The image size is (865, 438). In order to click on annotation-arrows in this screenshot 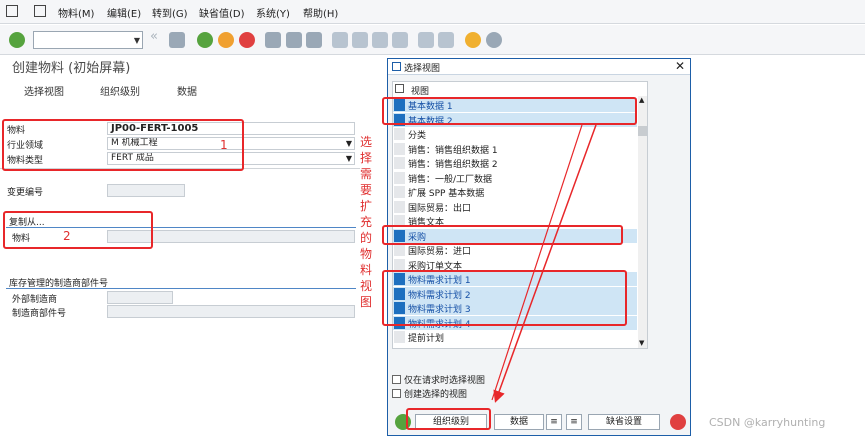, I will do `click(544, 263)`.